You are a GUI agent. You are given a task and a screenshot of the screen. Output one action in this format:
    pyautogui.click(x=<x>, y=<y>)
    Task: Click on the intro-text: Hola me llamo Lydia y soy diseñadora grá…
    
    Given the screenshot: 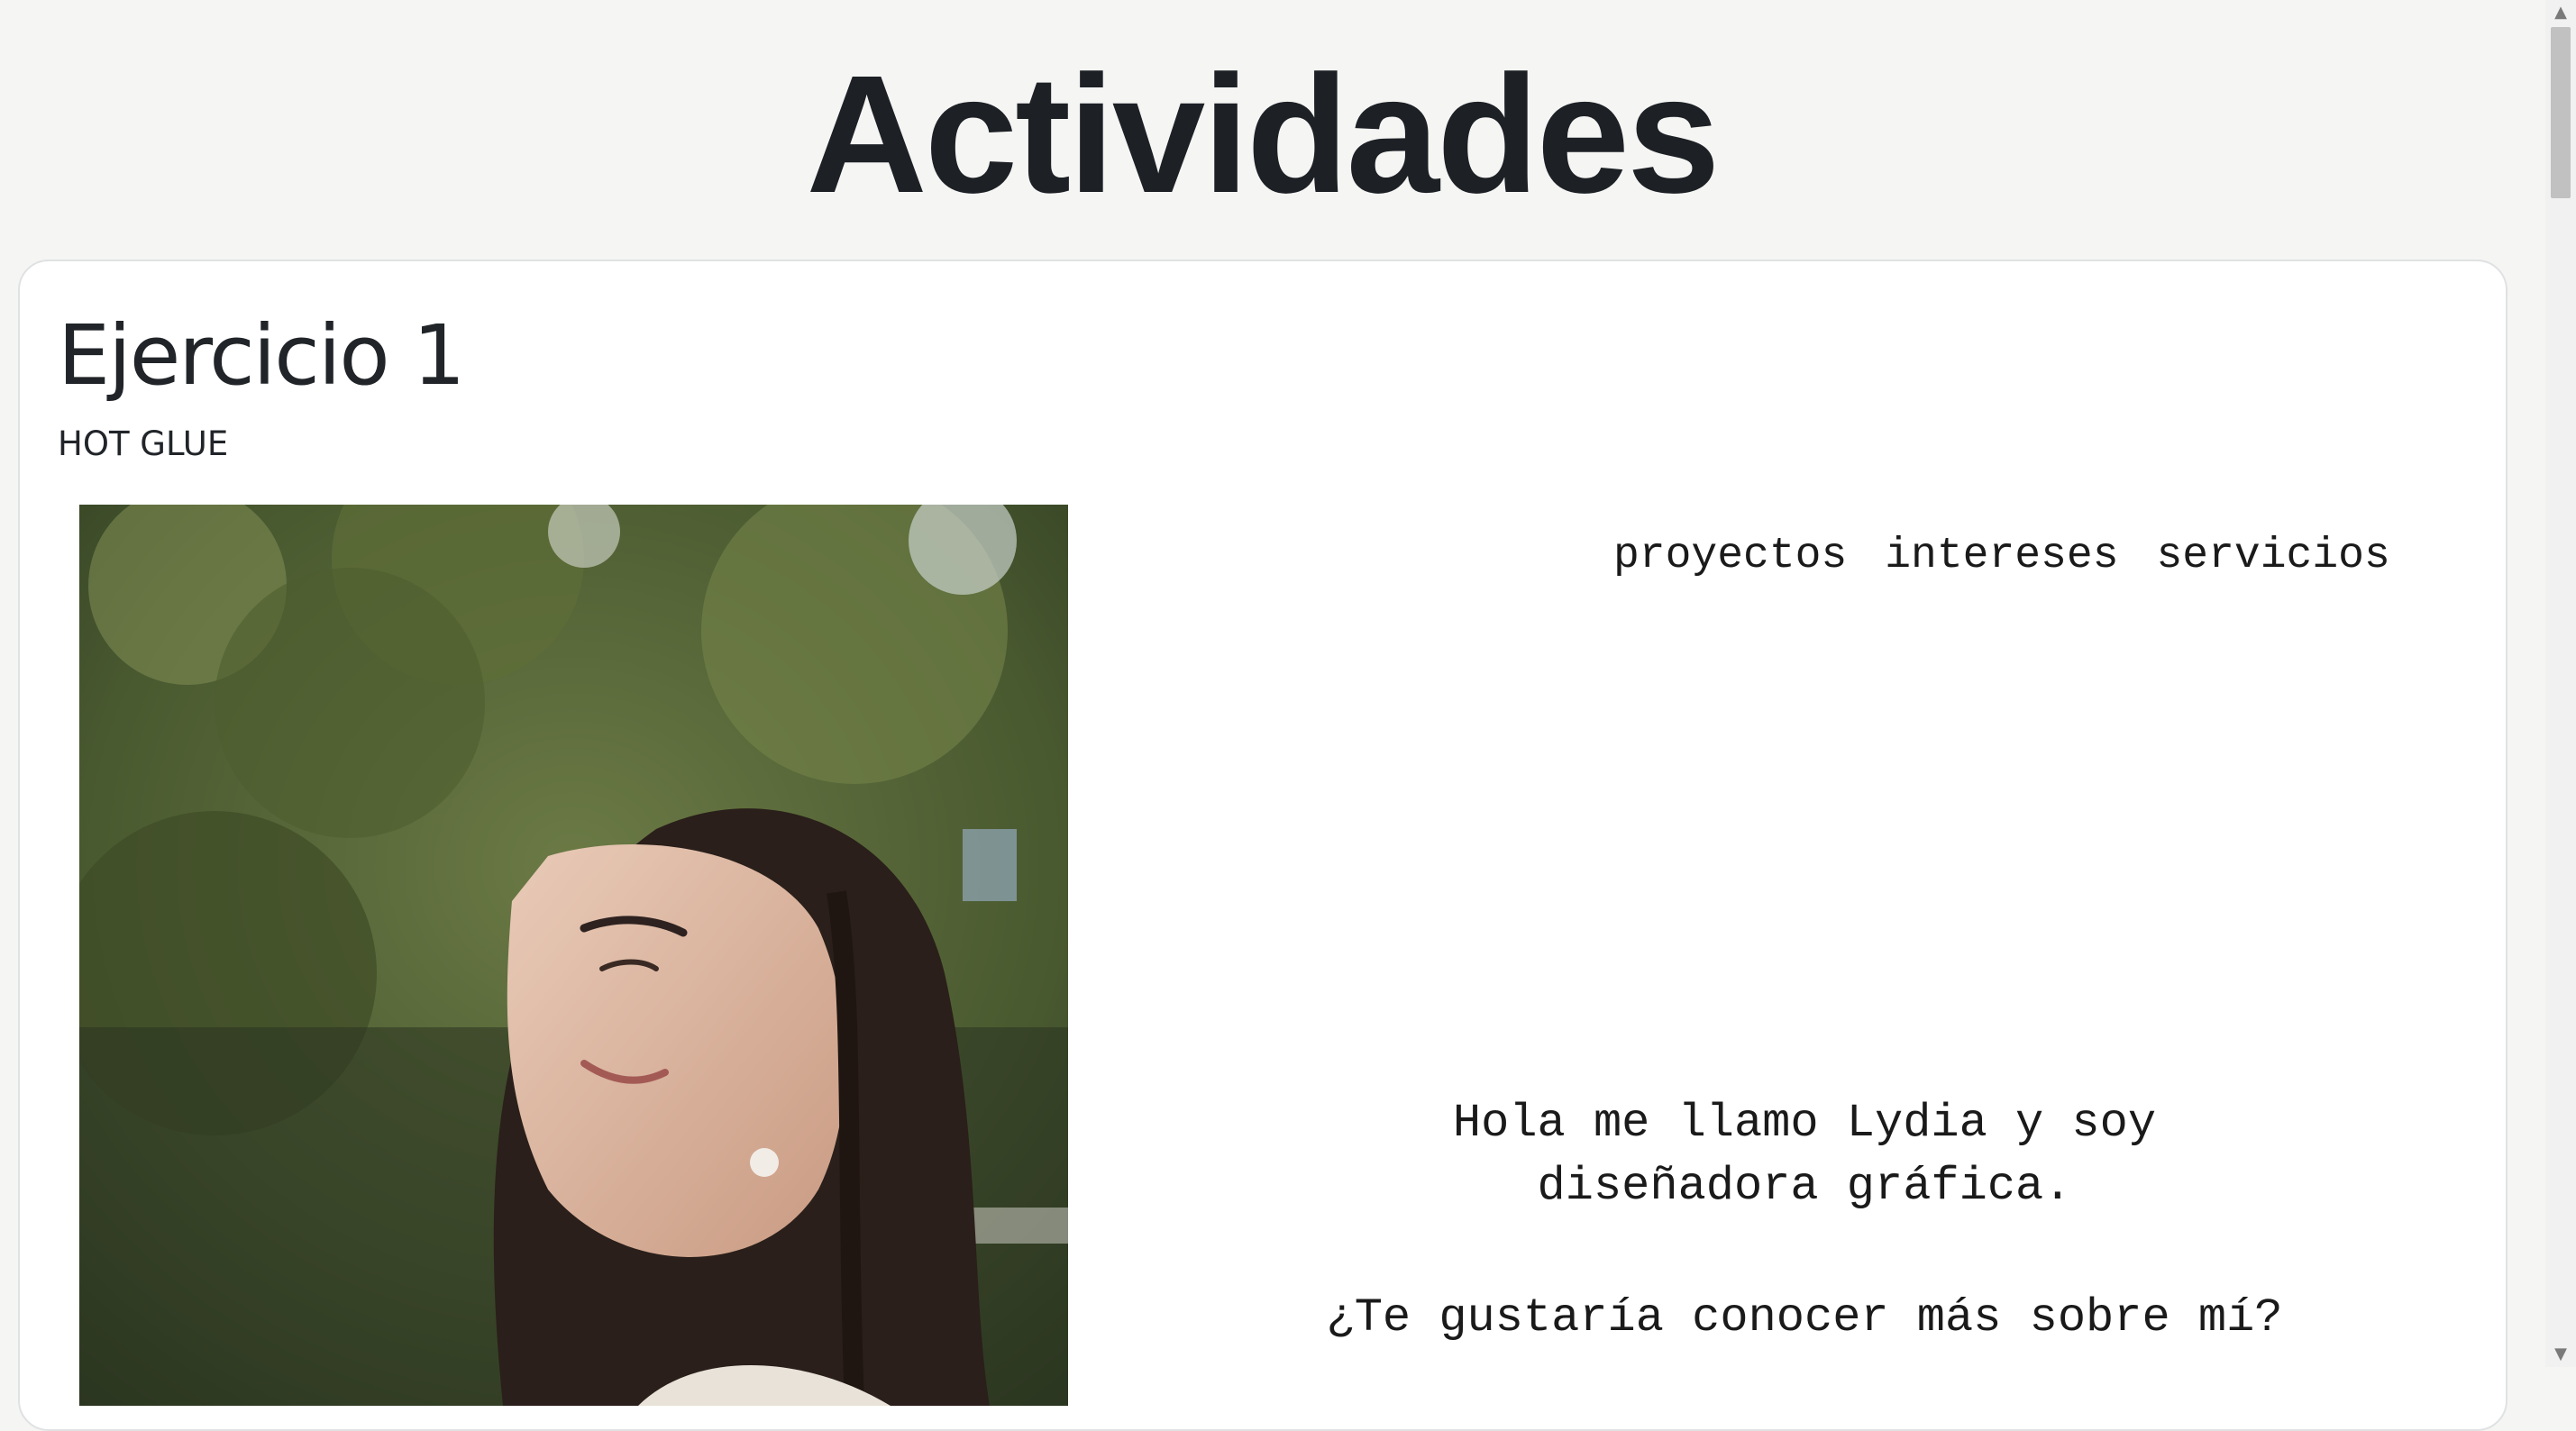 What is the action you would take?
    pyautogui.click(x=1804, y=1155)
    